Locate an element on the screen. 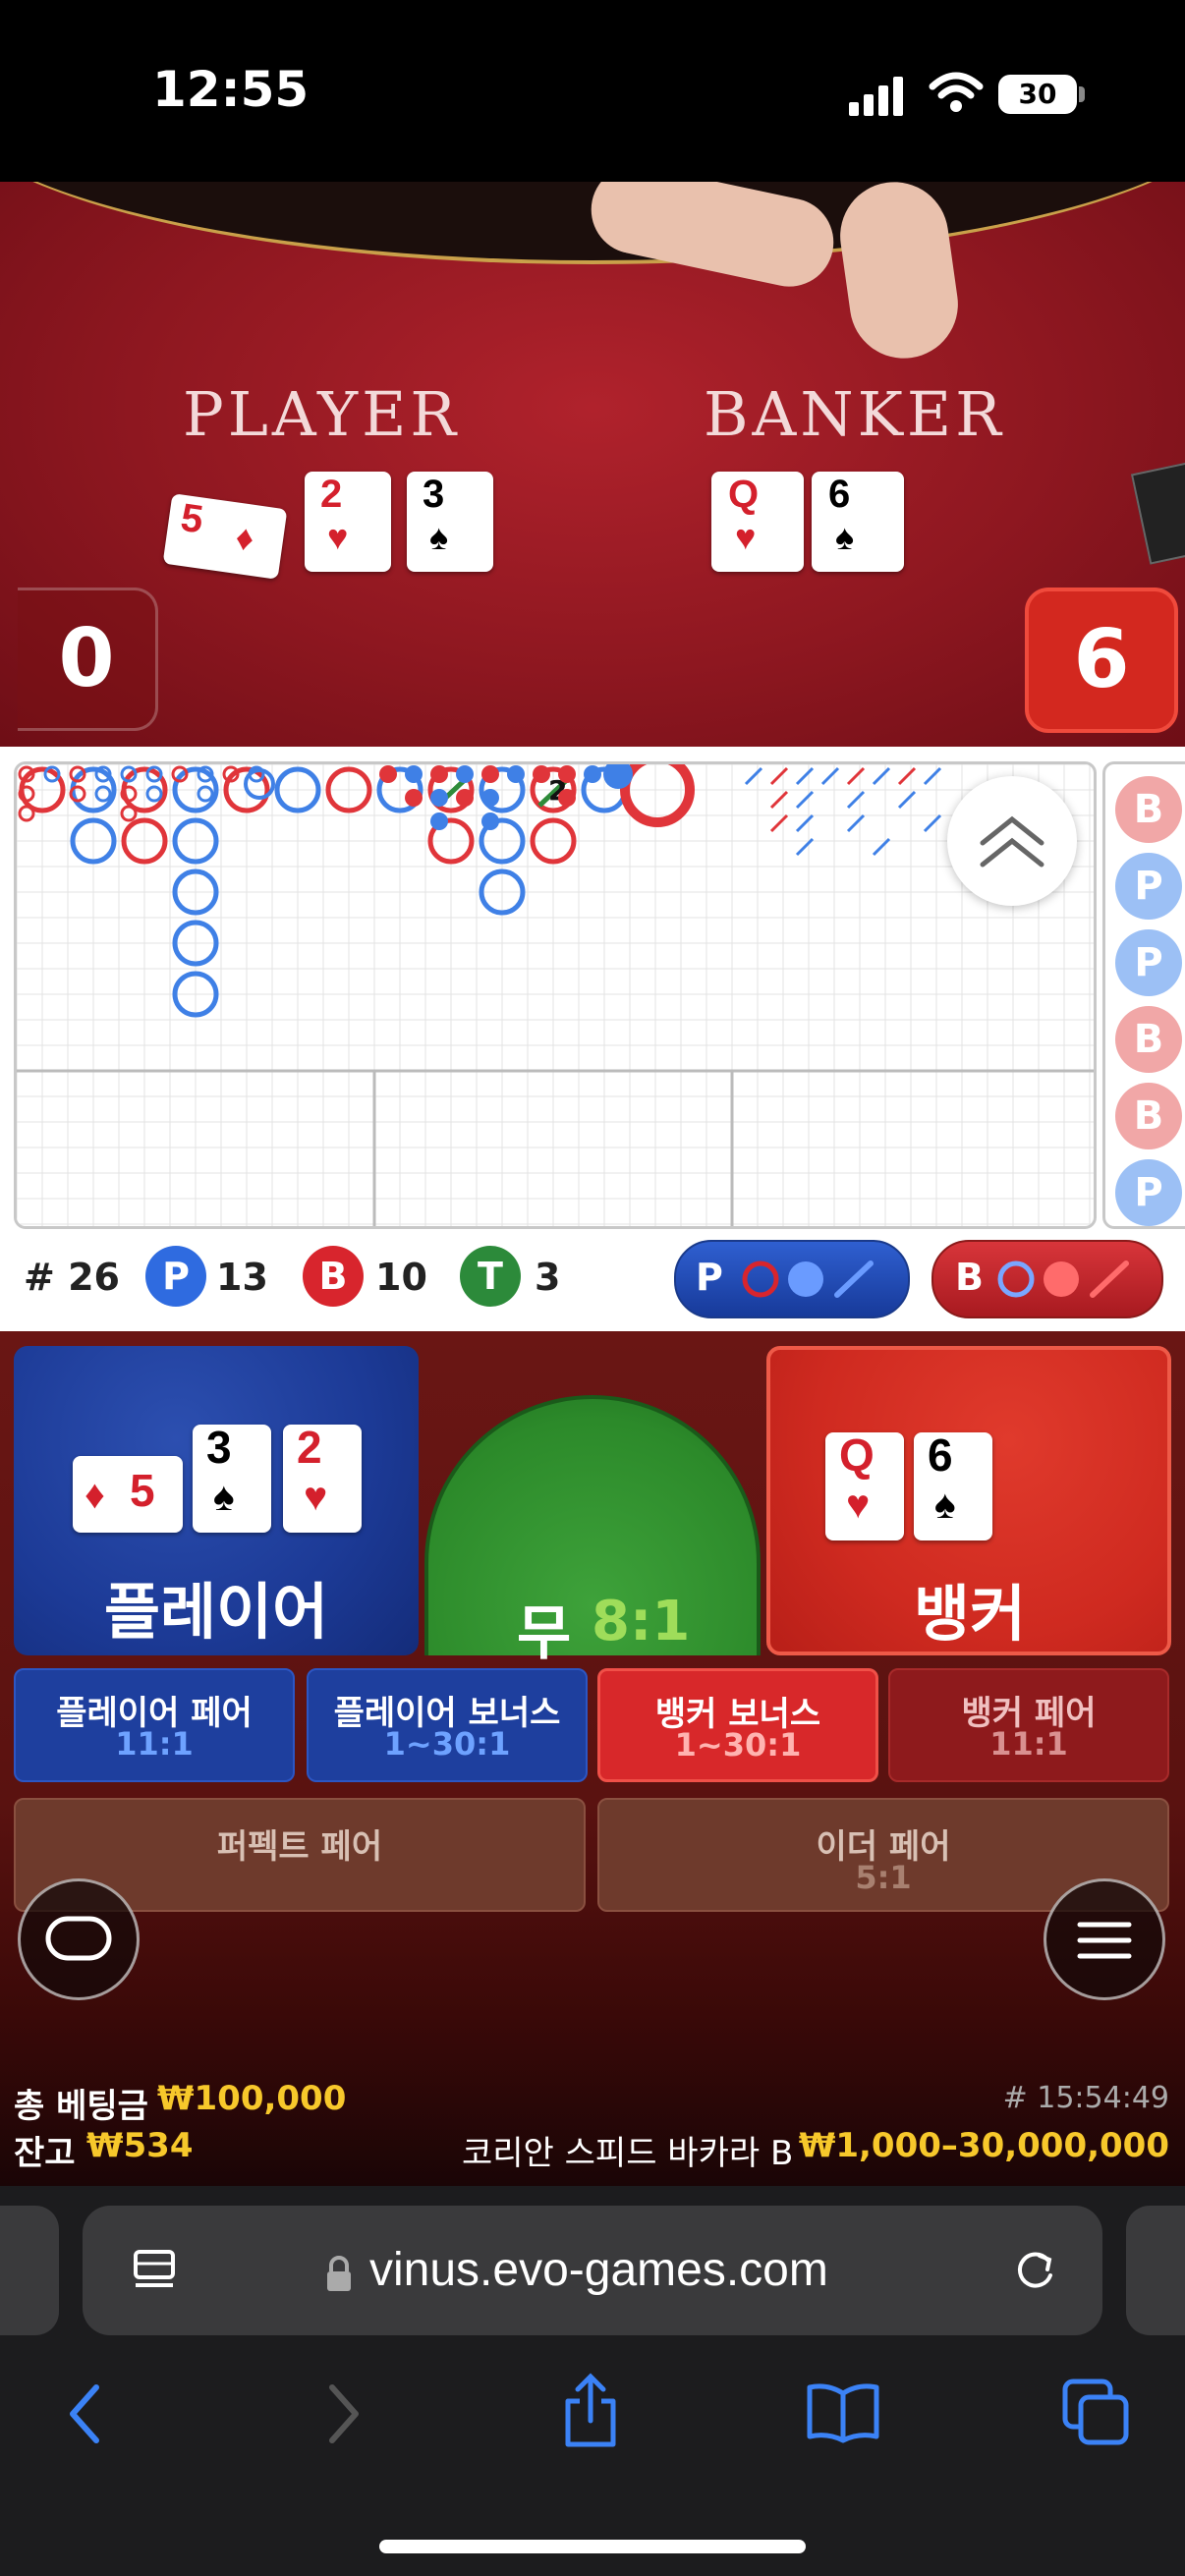 The height and width of the screenshot is (2576, 1185). back-icon is located at coordinates (85, 2414).